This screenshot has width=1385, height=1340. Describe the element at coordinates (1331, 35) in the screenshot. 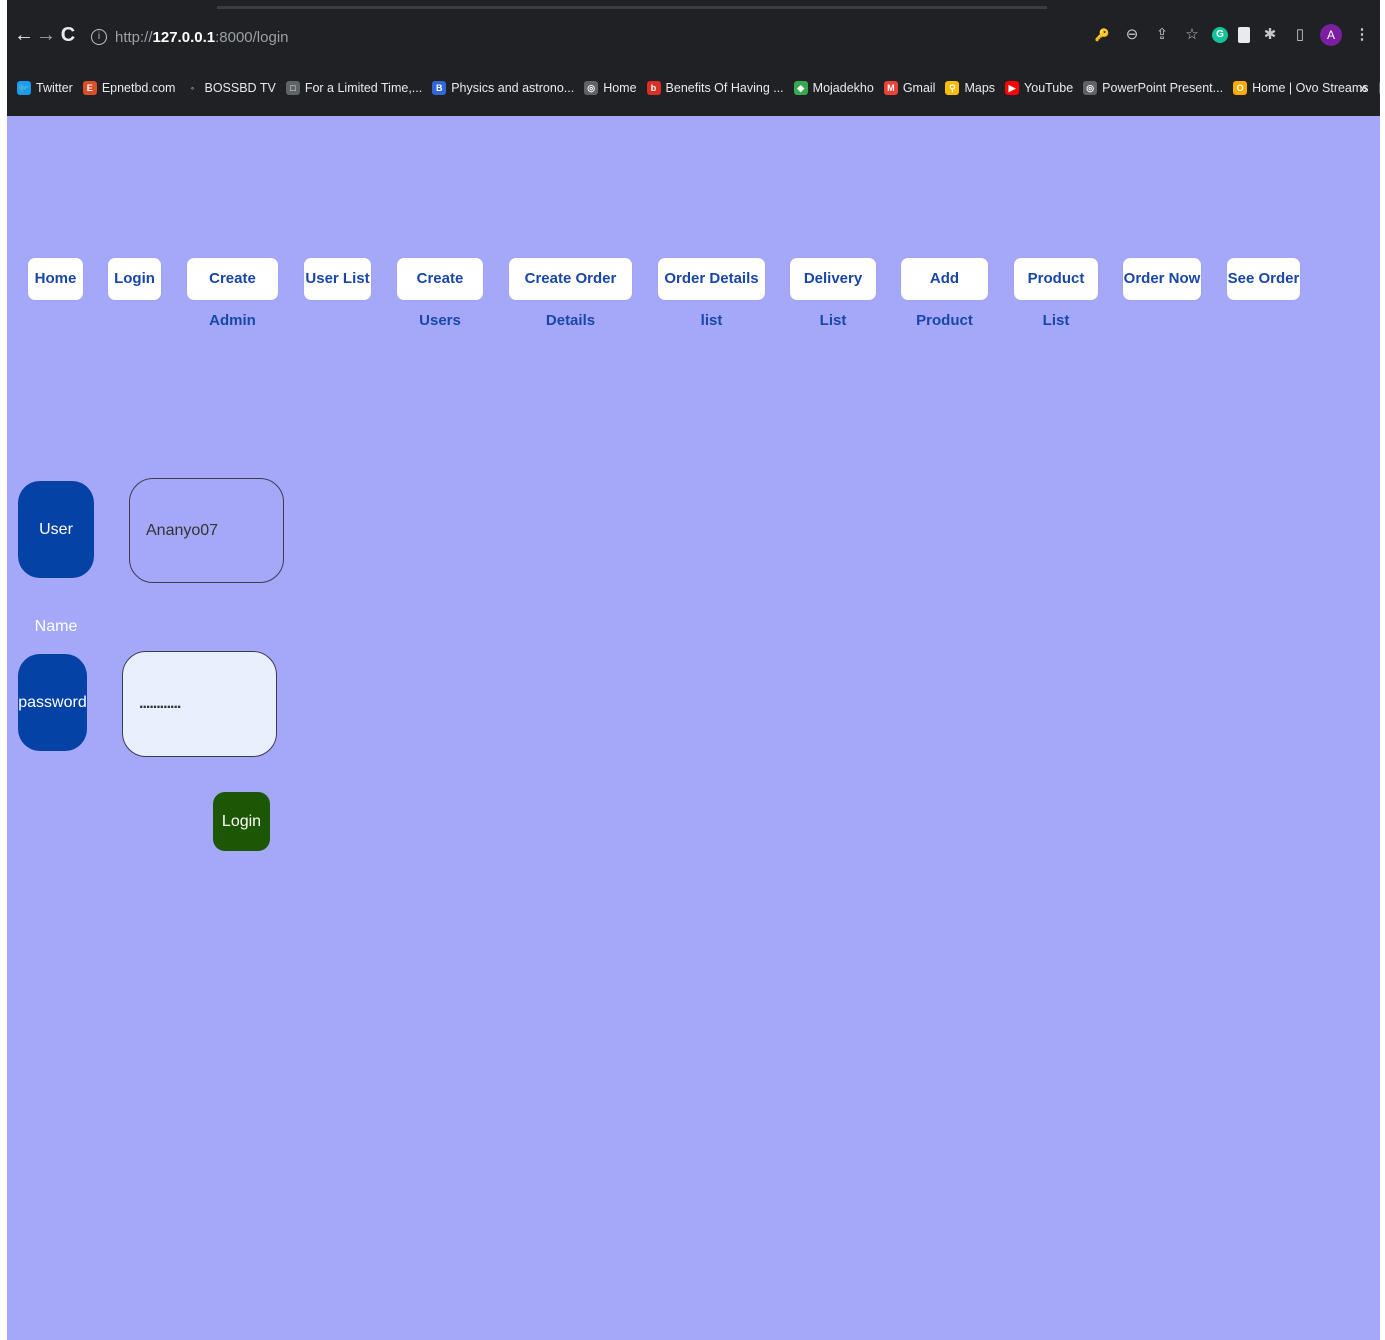

I see `avatar: A` at that location.